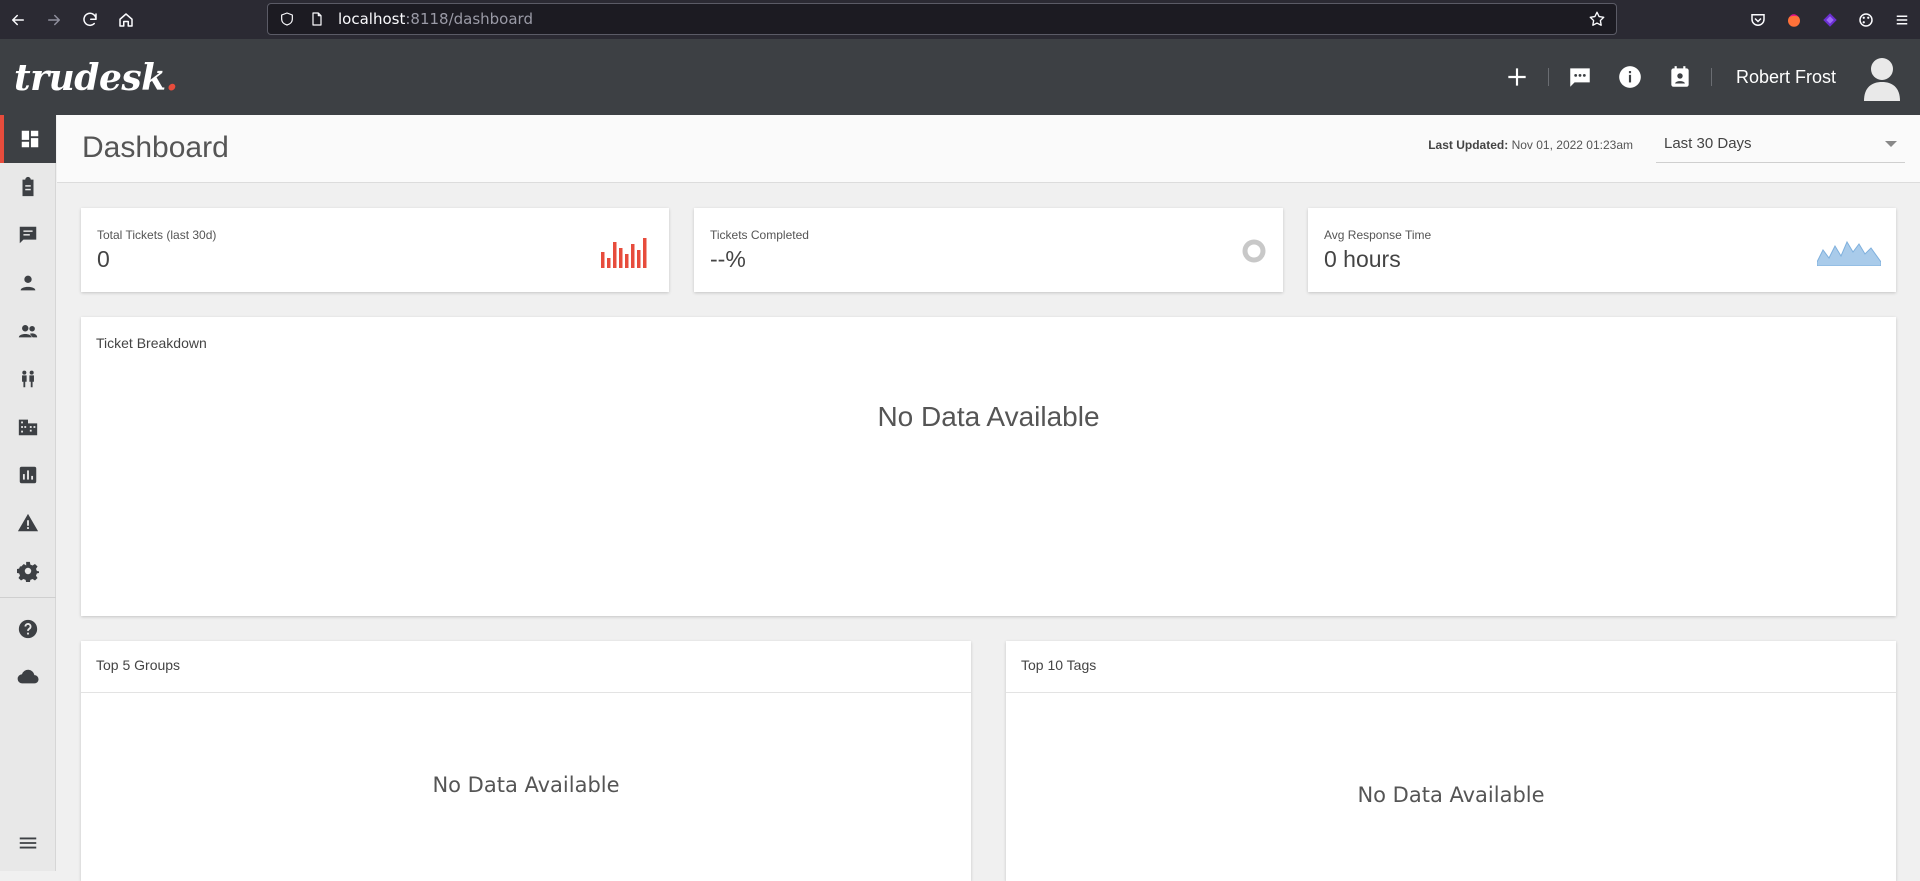  What do you see at coordinates (103, 259) in the screenshot?
I see `stat-value: 0` at bounding box center [103, 259].